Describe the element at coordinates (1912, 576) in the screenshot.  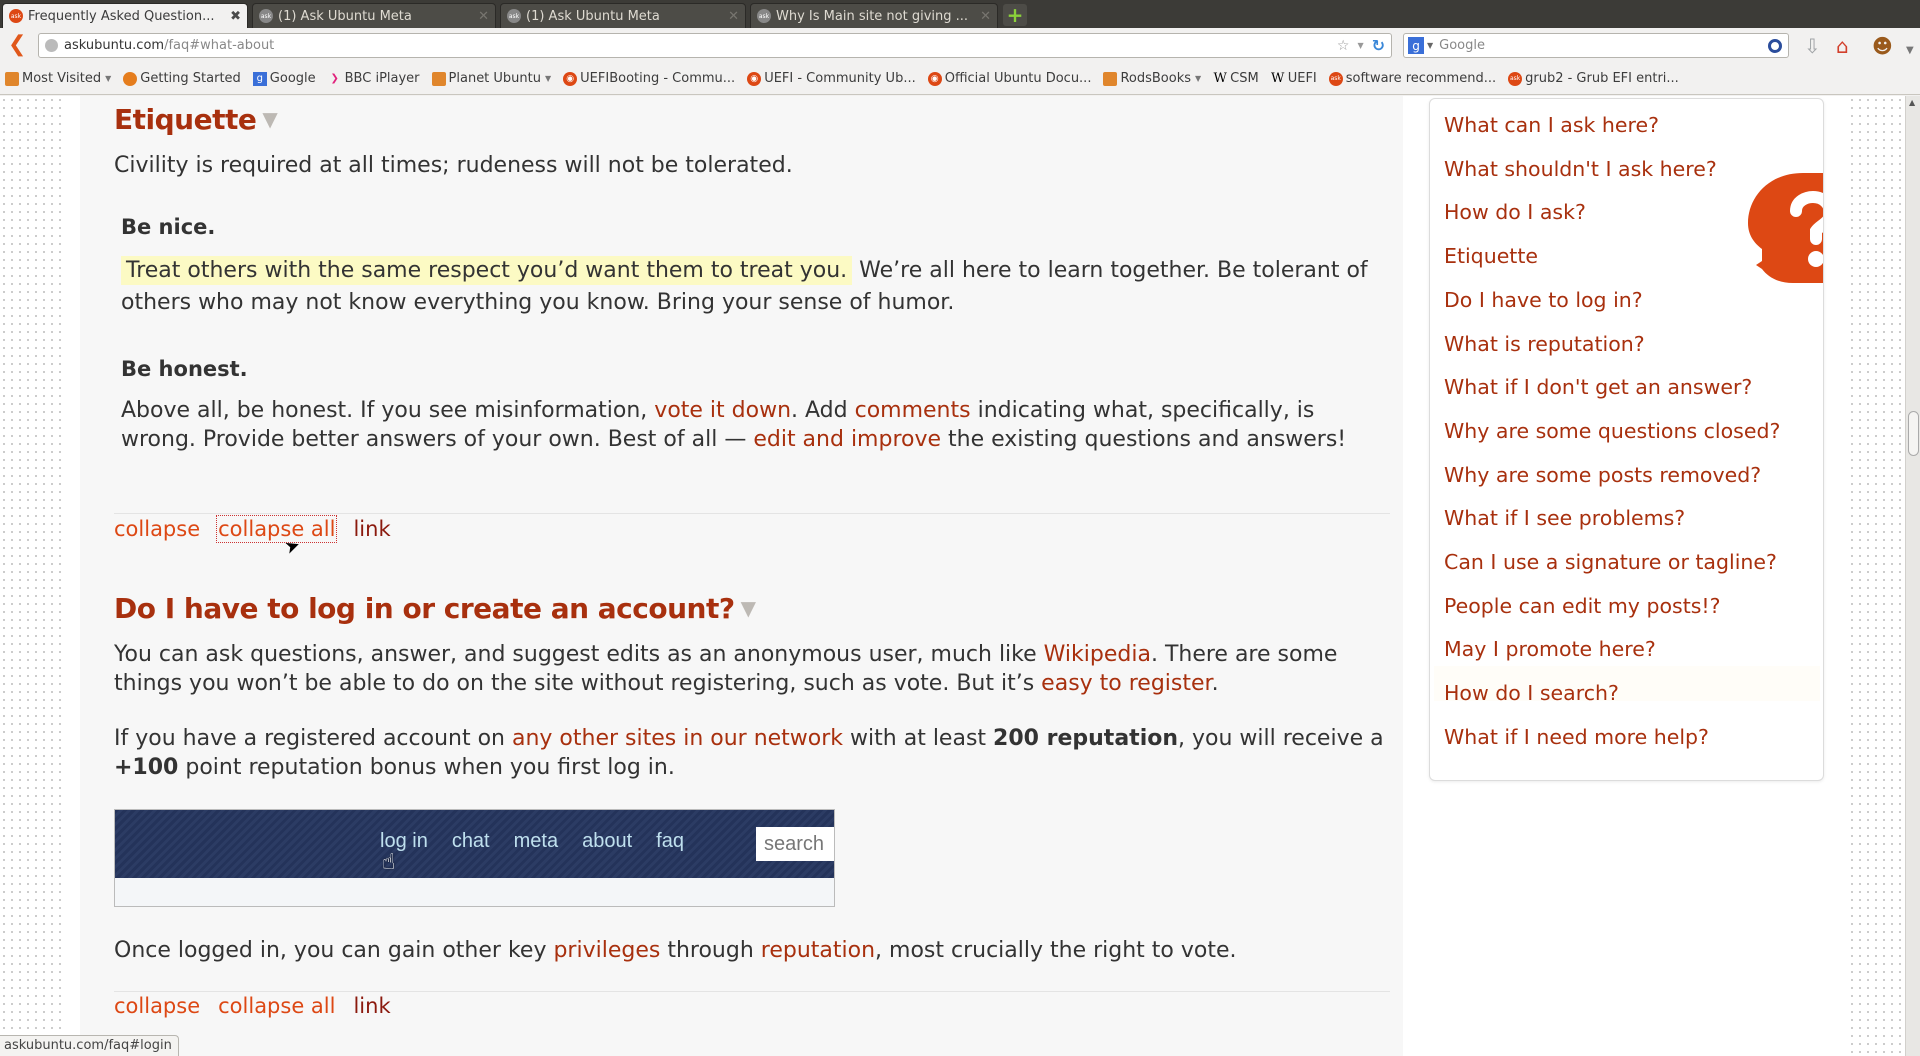
I see `vertical-scrollbar: ▲` at that location.